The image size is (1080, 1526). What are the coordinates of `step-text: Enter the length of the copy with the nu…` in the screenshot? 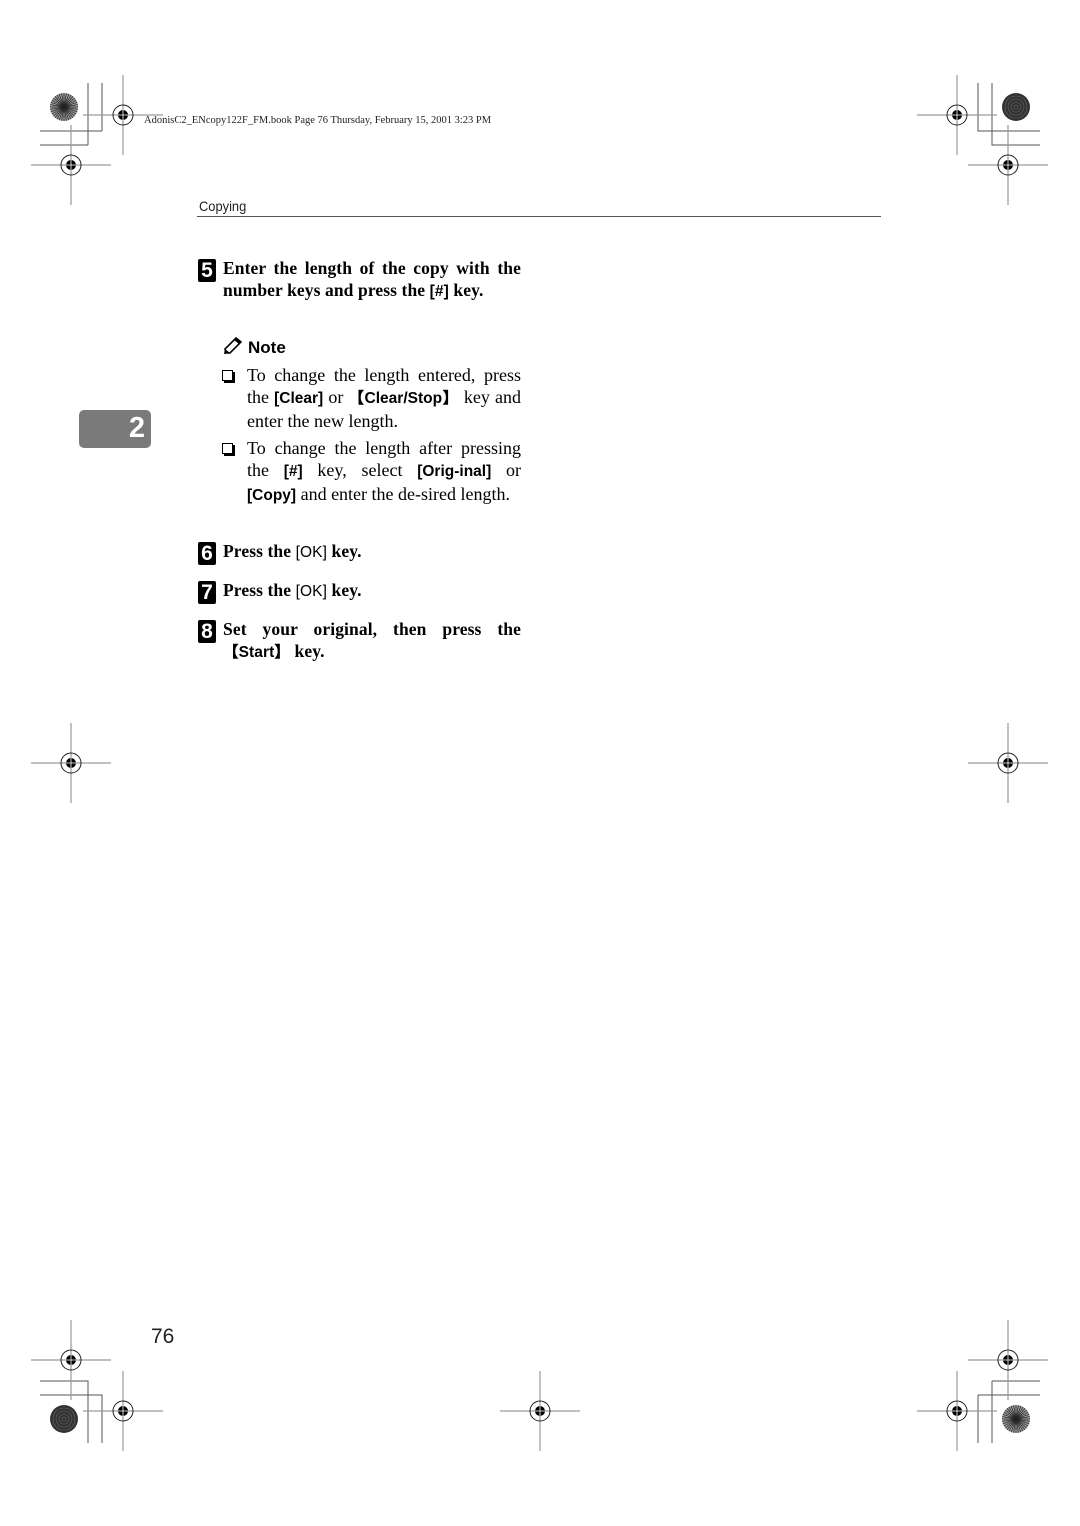 It's located at (372, 280).